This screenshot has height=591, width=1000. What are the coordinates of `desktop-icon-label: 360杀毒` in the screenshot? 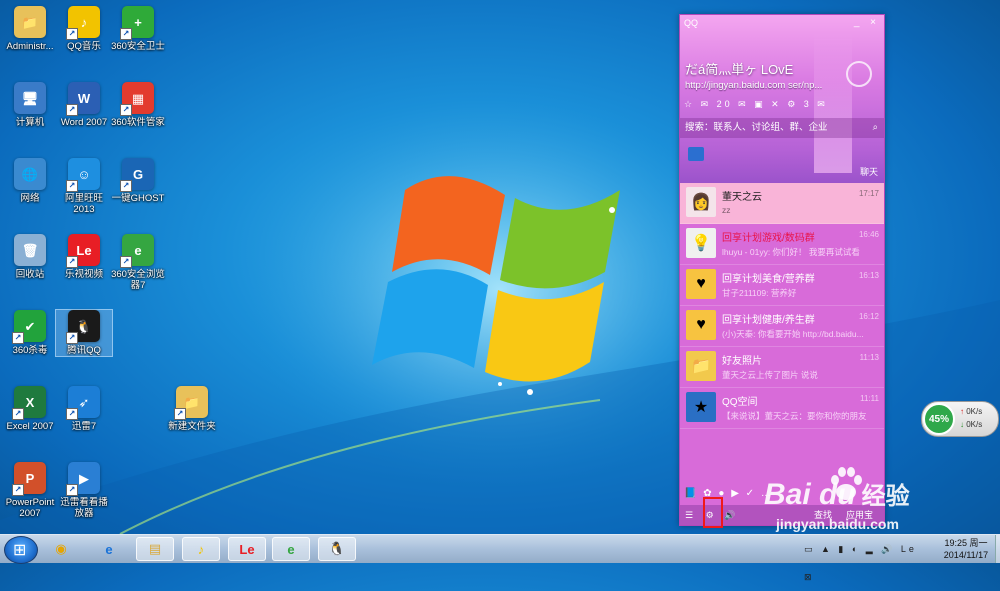 It's located at (30, 350).